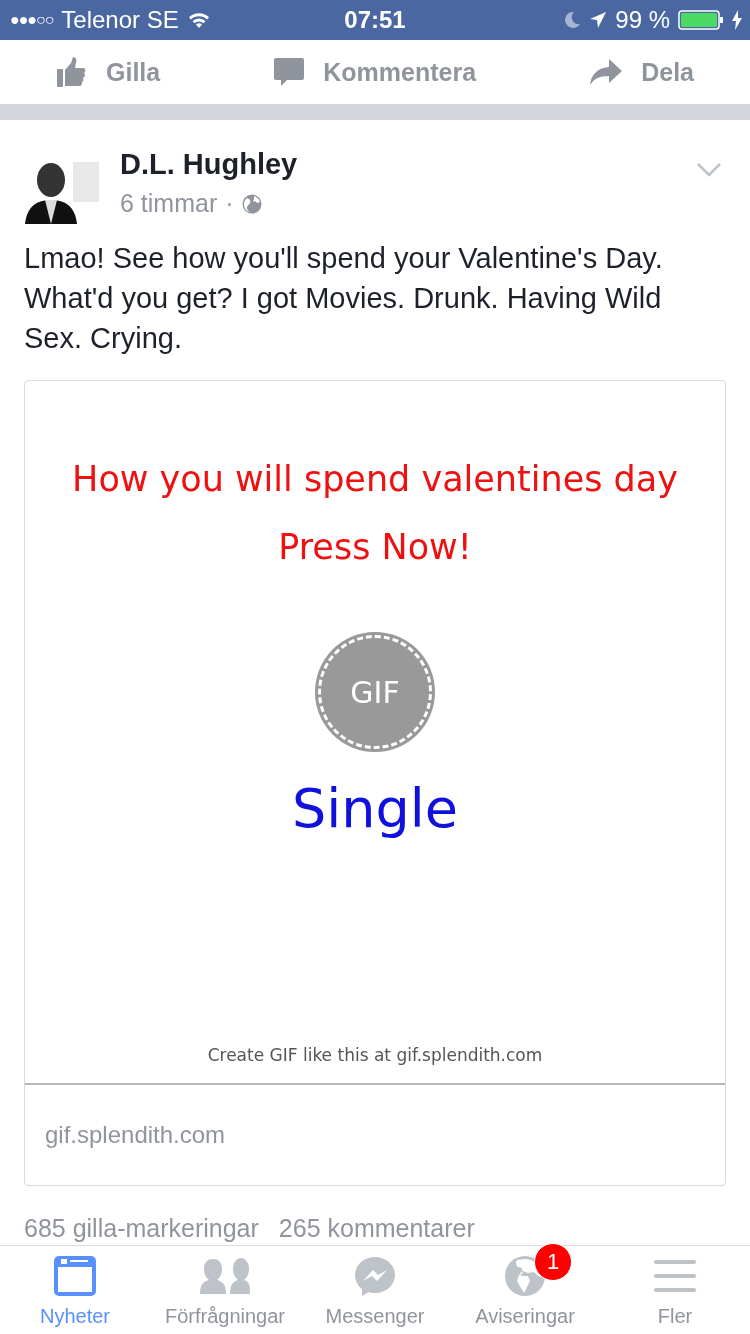 The height and width of the screenshot is (1334, 750). Describe the element at coordinates (198, 20) in the screenshot. I see `wifi-icon` at that location.